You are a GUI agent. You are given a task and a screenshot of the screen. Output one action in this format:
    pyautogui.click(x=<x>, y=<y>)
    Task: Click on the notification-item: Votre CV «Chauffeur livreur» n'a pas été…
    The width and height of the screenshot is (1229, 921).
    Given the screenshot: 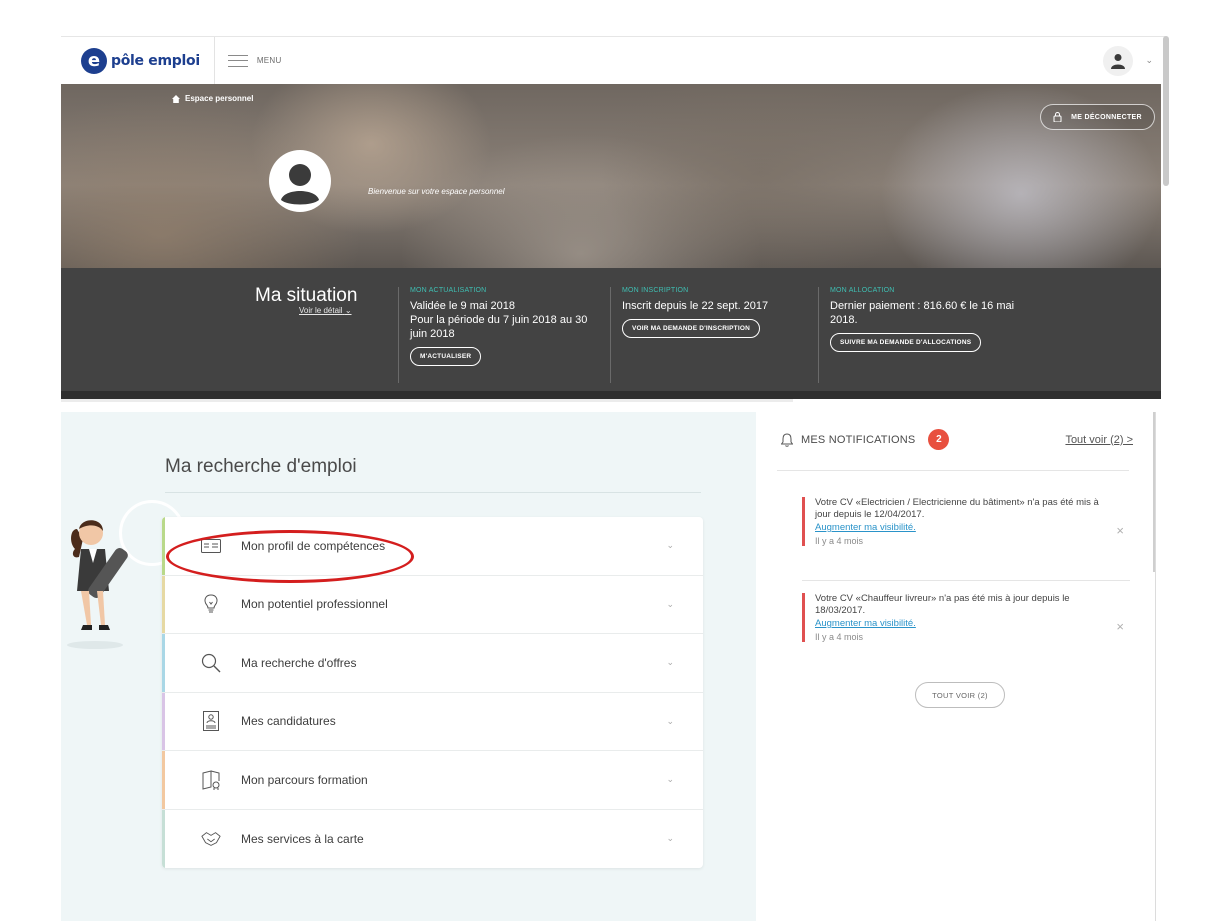 What is the action you would take?
    pyautogui.click(x=966, y=617)
    